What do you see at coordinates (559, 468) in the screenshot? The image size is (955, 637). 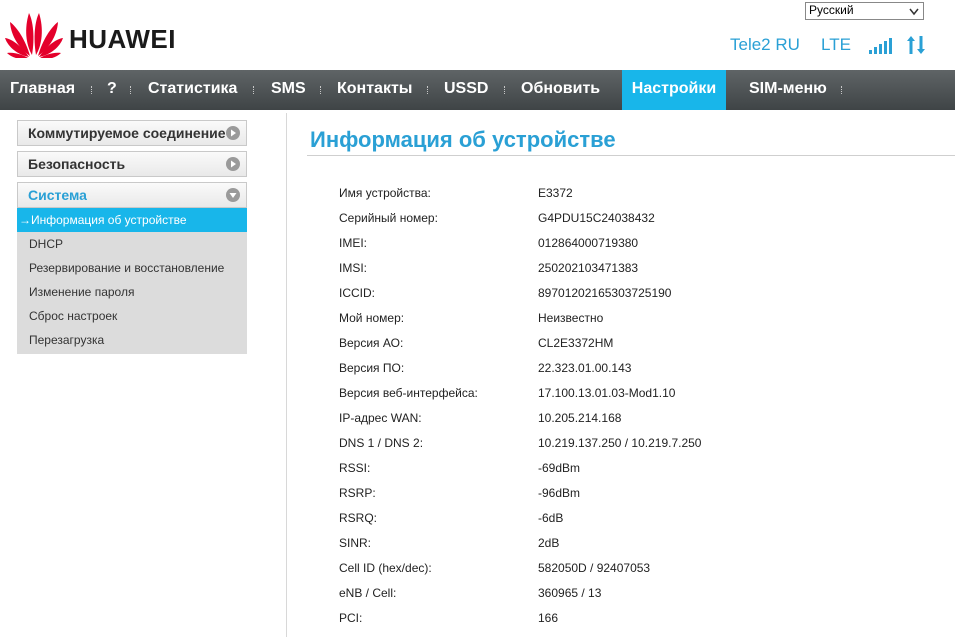 I see `info-value: -69dBm` at bounding box center [559, 468].